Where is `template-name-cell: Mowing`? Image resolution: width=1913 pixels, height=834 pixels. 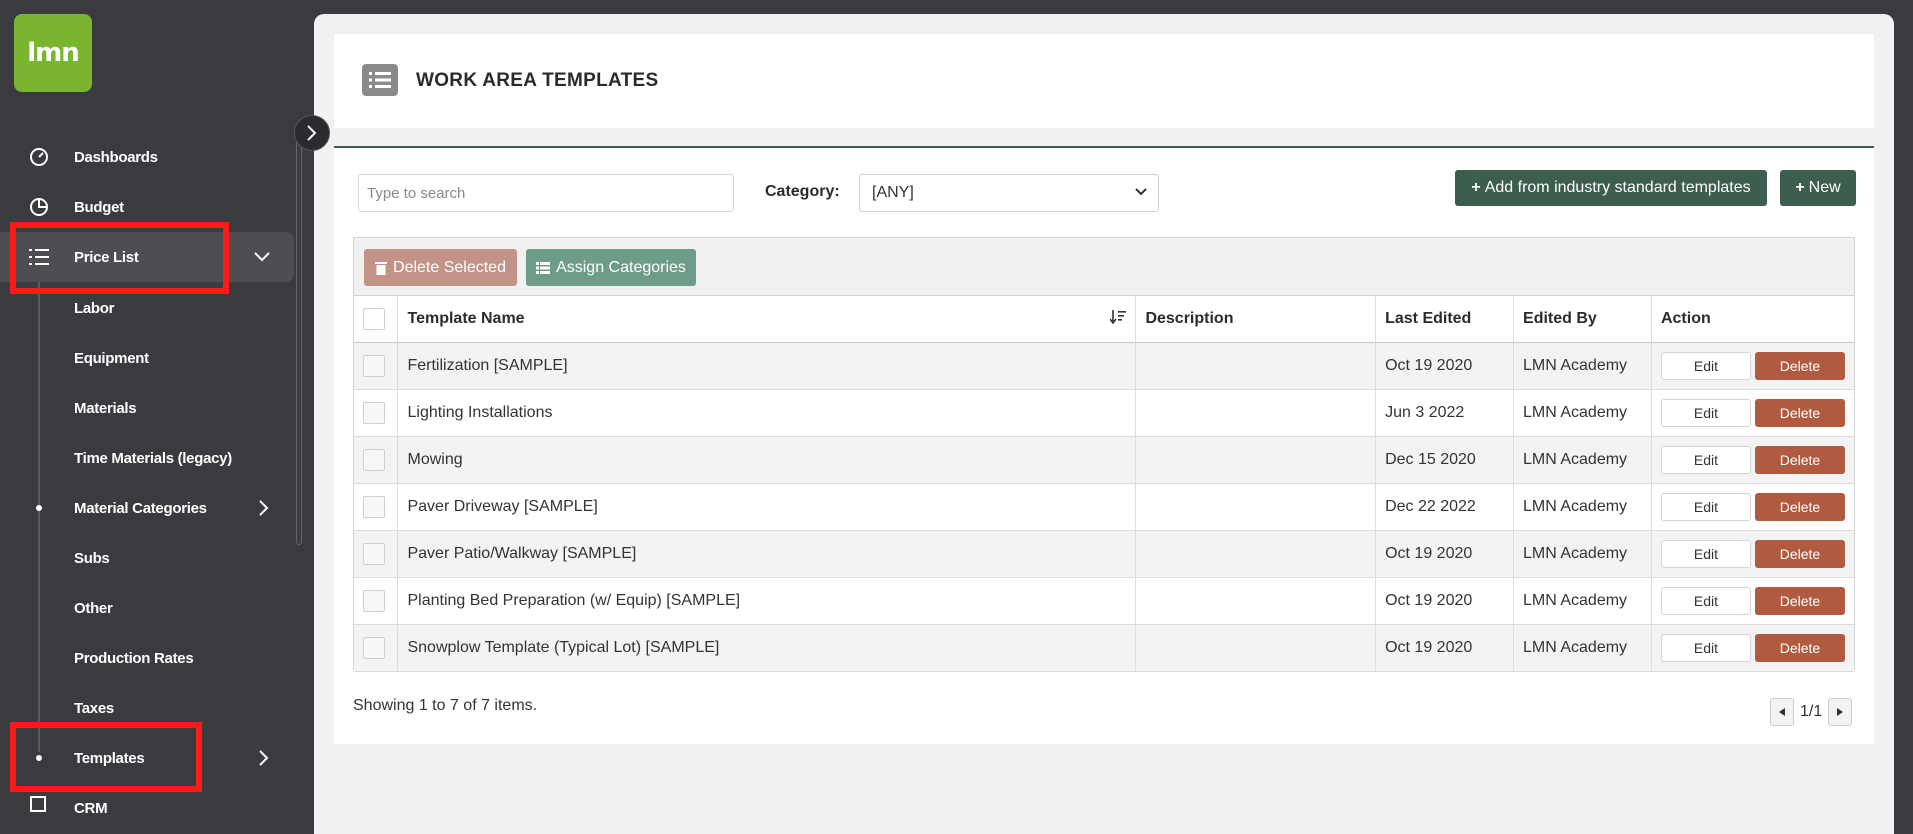 template-name-cell: Mowing is located at coordinates (767, 460).